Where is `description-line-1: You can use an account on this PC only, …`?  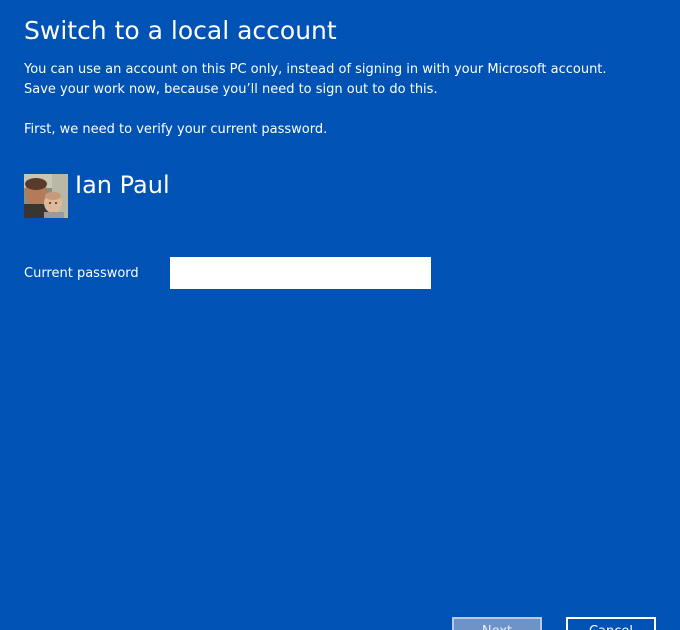
description-line-1: You can use an account on this PC only, … is located at coordinates (315, 69).